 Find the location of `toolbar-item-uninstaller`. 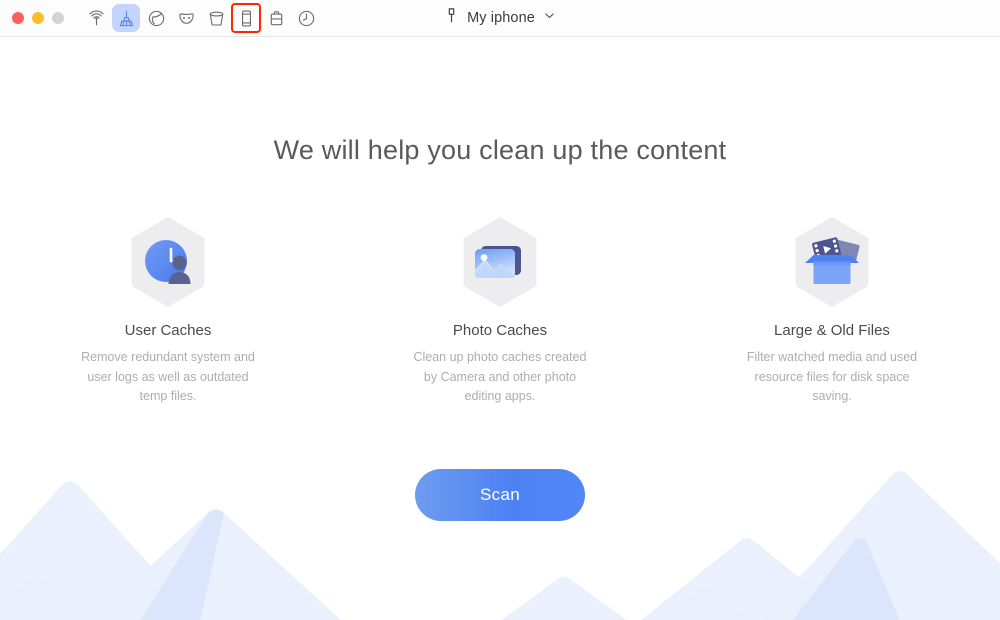

toolbar-item-uninstaller is located at coordinates (216, 18).